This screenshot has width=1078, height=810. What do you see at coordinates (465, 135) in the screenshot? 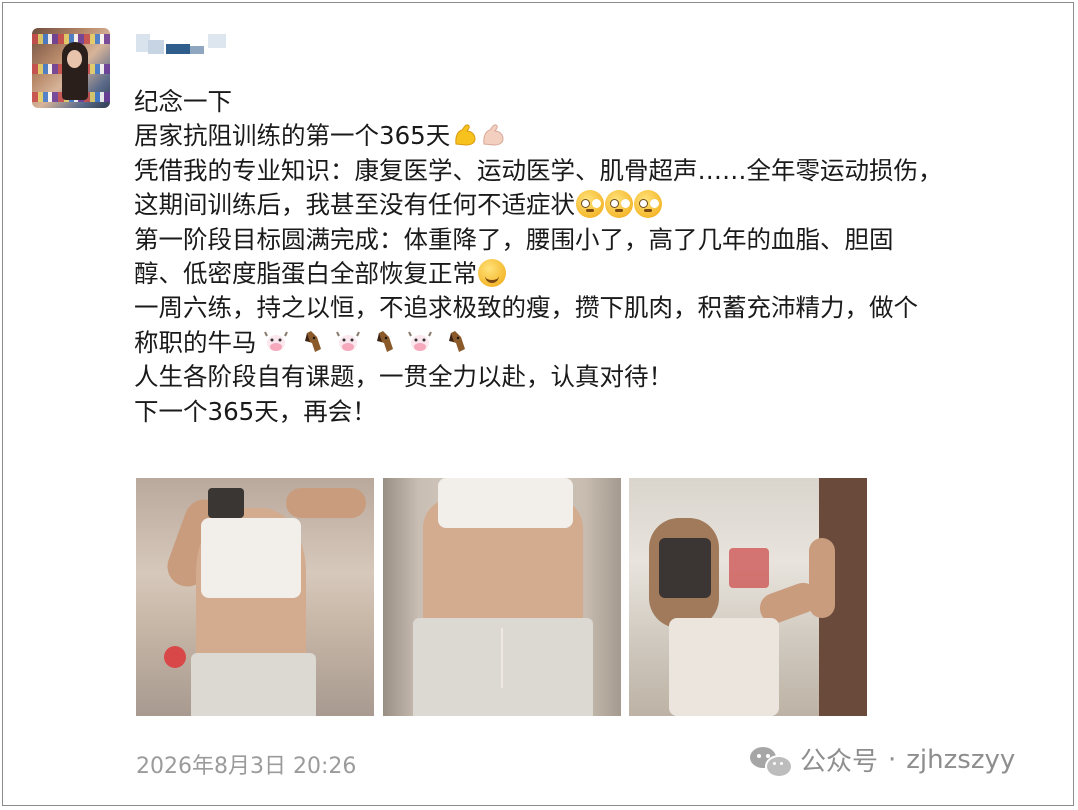
I see `flexed-biceps-icon` at bounding box center [465, 135].